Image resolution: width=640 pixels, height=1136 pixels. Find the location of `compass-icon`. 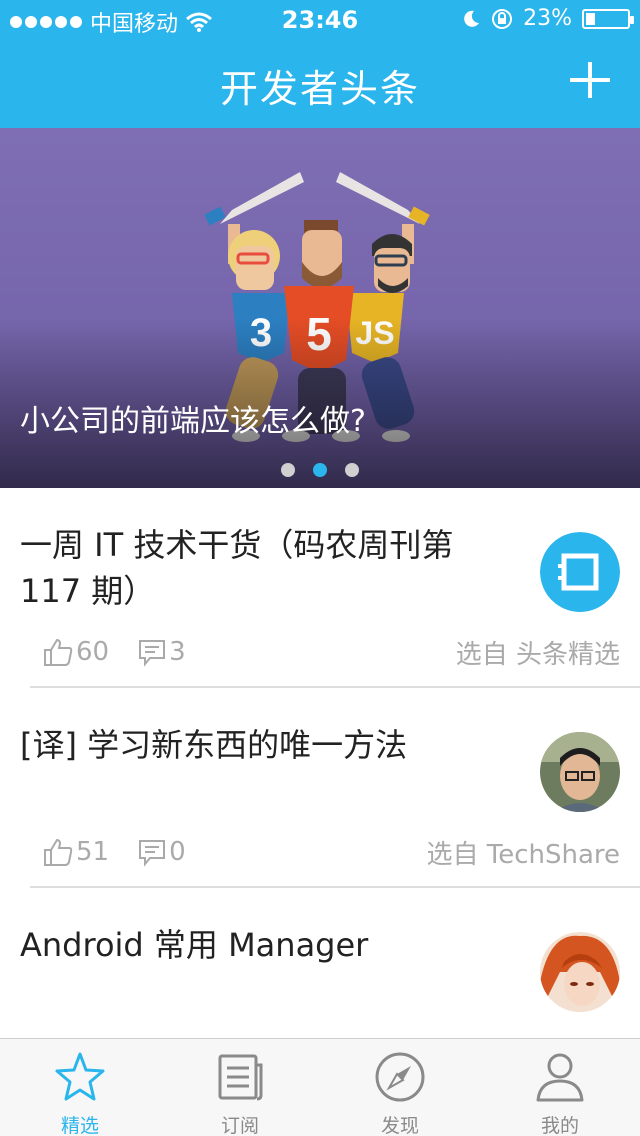

compass-icon is located at coordinates (400, 1077).